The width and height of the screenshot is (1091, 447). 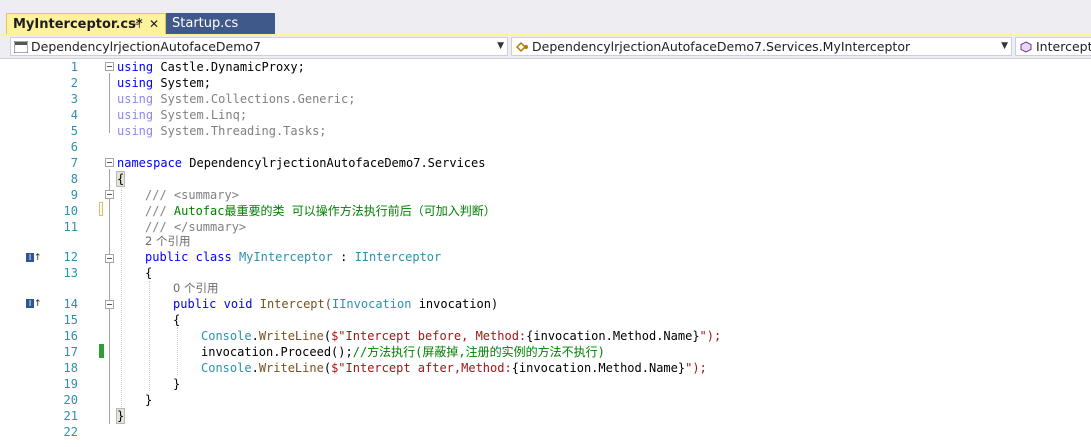 I want to click on line-number: 19, so click(x=70, y=384).